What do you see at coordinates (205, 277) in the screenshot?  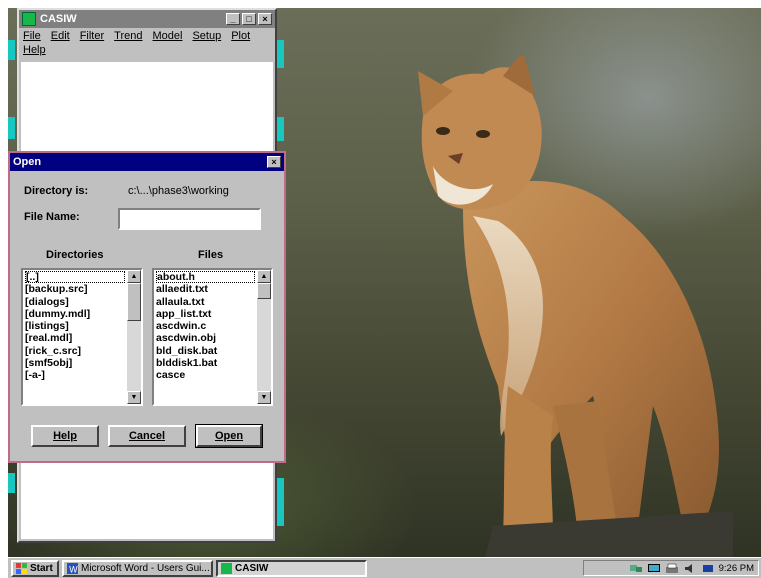 I see `list-item: about.h` at bounding box center [205, 277].